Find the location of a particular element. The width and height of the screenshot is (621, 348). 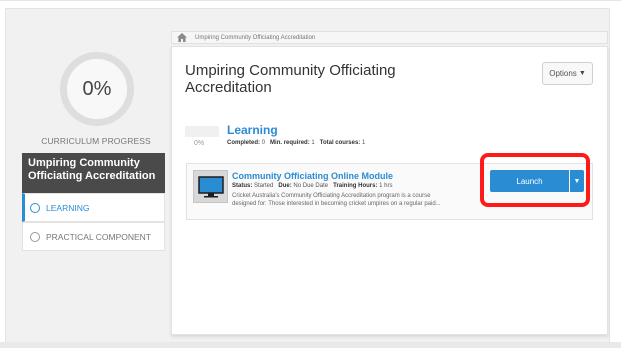

total-courses-label: Total courses: is located at coordinates (340, 143).